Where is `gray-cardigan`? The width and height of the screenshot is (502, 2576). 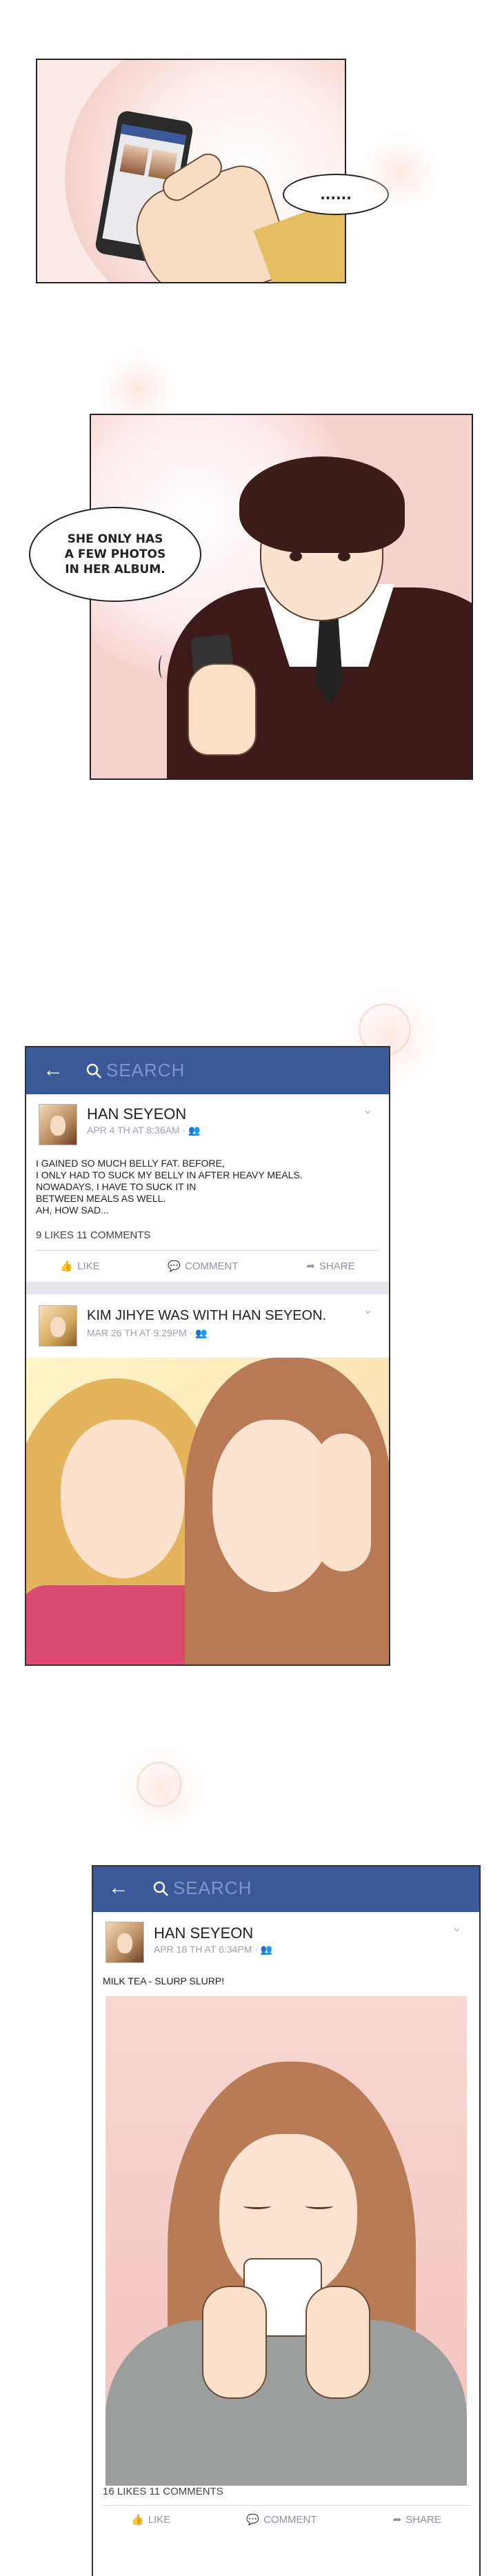 gray-cardigan is located at coordinates (286, 2403).